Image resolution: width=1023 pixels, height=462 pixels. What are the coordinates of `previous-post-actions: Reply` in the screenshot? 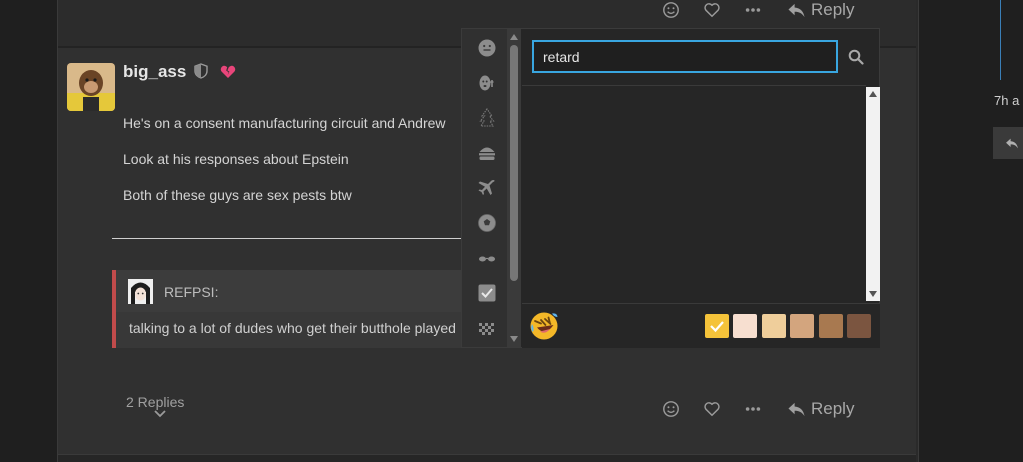 It's located at (752, 11).